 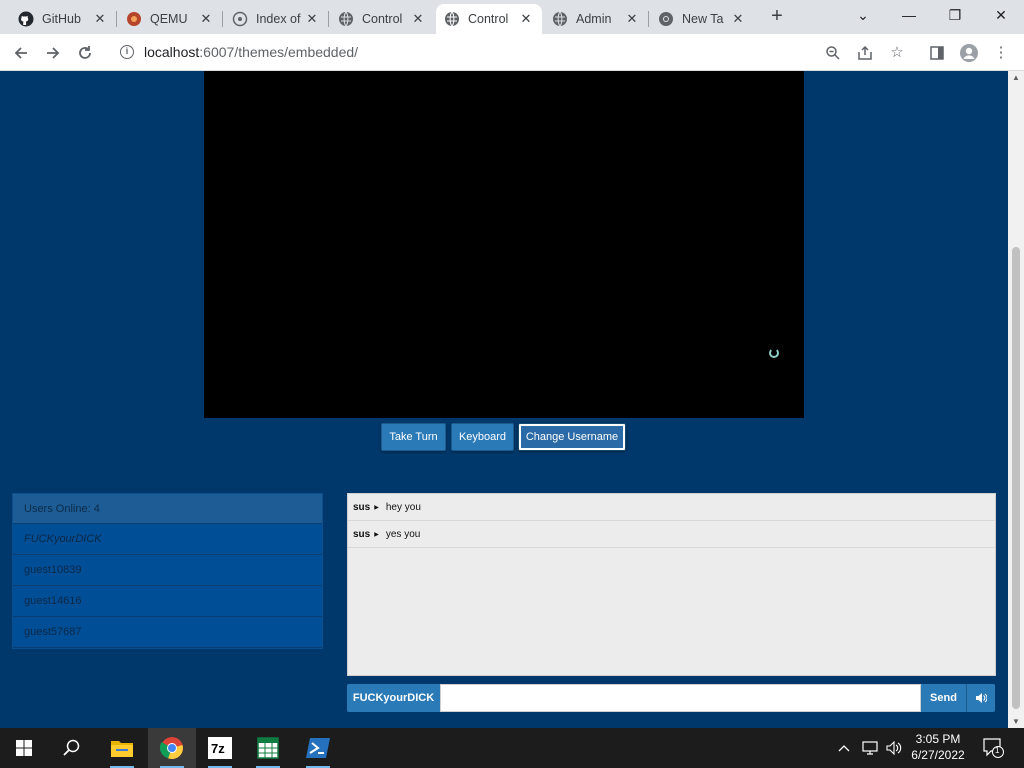 What do you see at coordinates (318, 748) in the screenshot?
I see `powershell-icon` at bounding box center [318, 748].